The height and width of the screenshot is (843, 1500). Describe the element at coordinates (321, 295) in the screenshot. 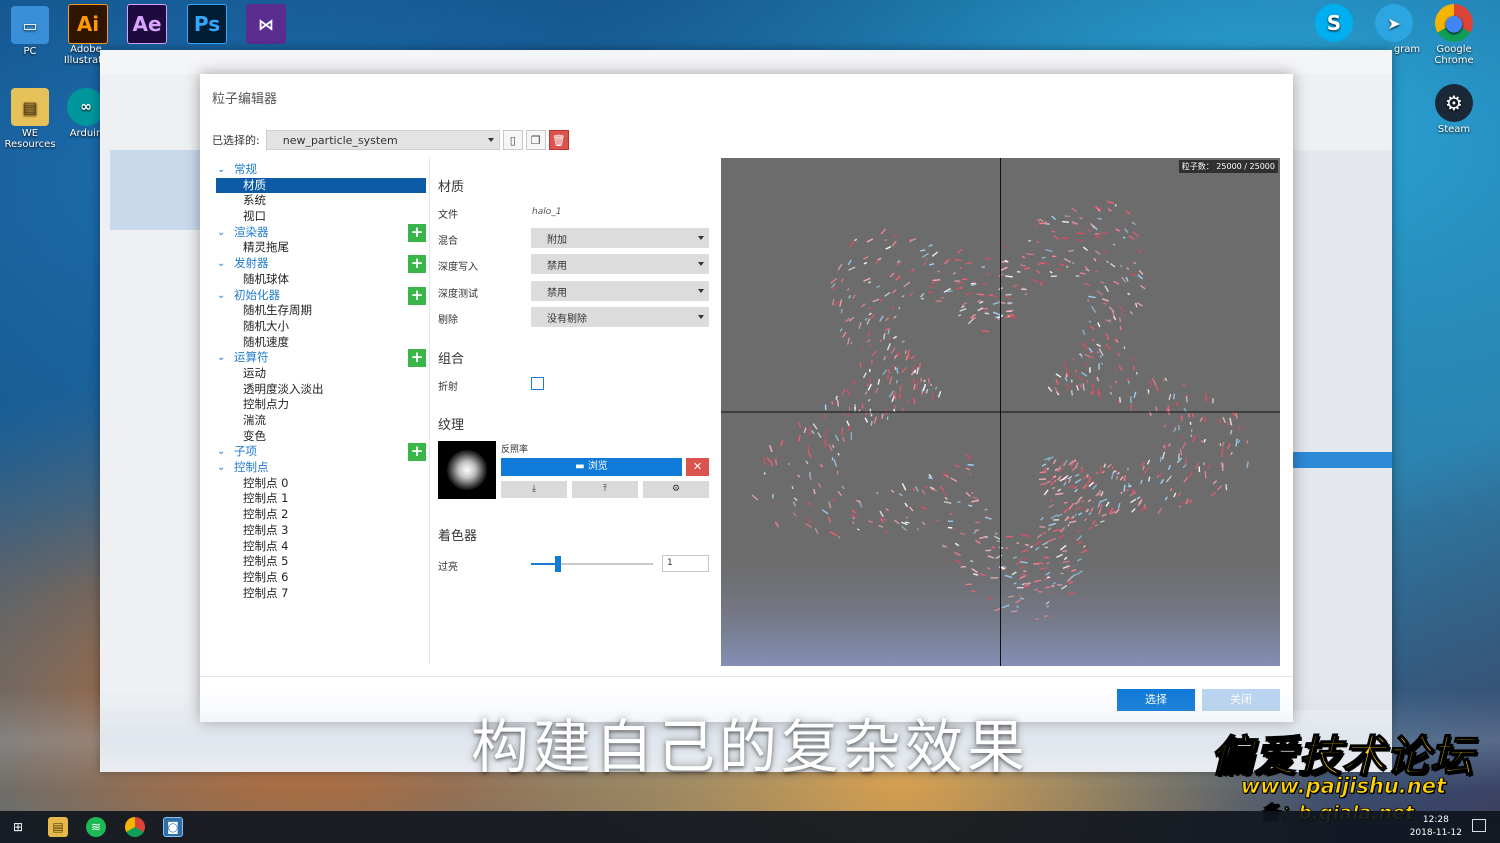

I see `tree-group: ⌄ 初始化器 +` at that location.